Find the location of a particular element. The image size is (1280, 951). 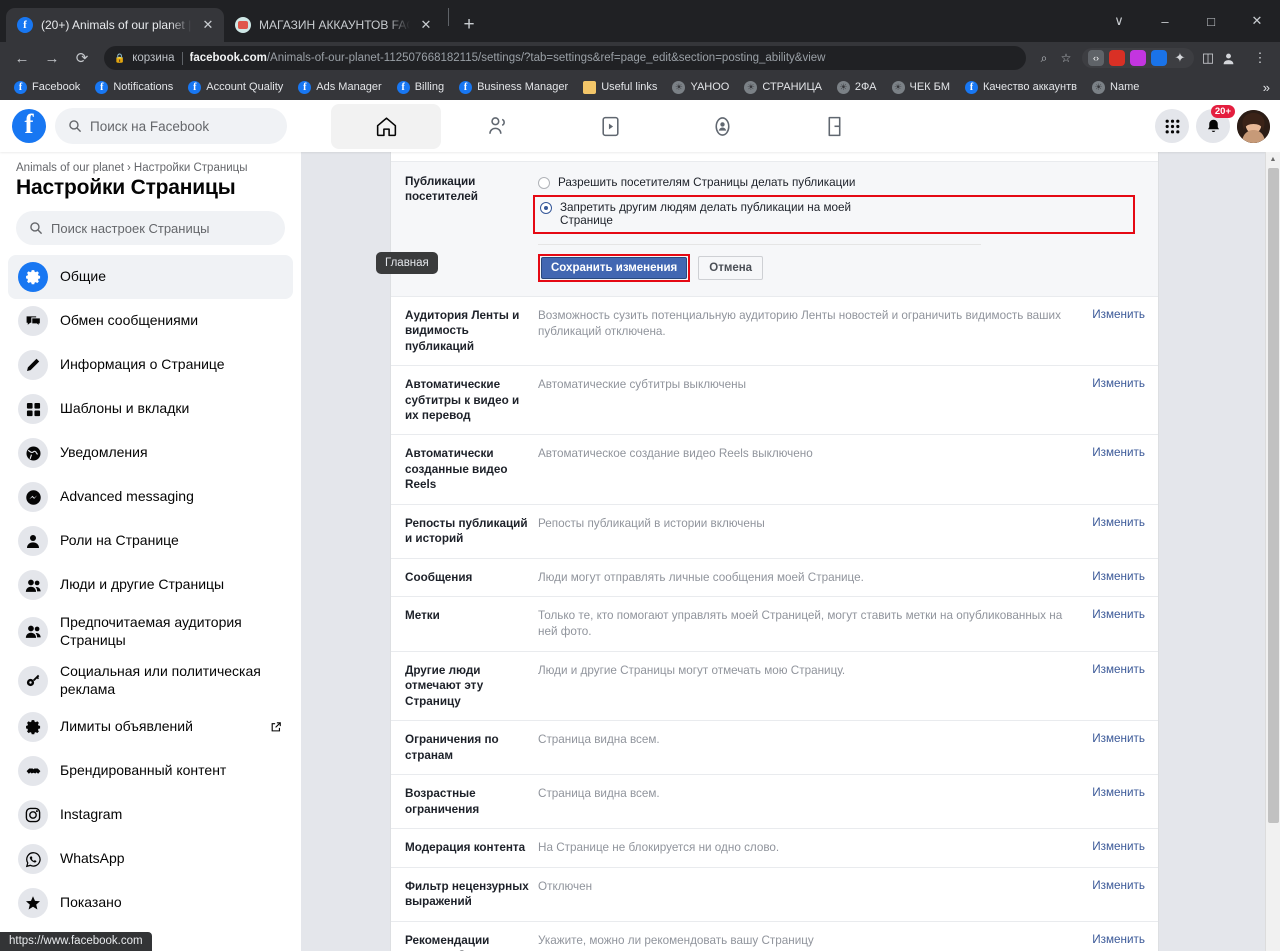

facebook-logo: f is located at coordinates (29, 126).